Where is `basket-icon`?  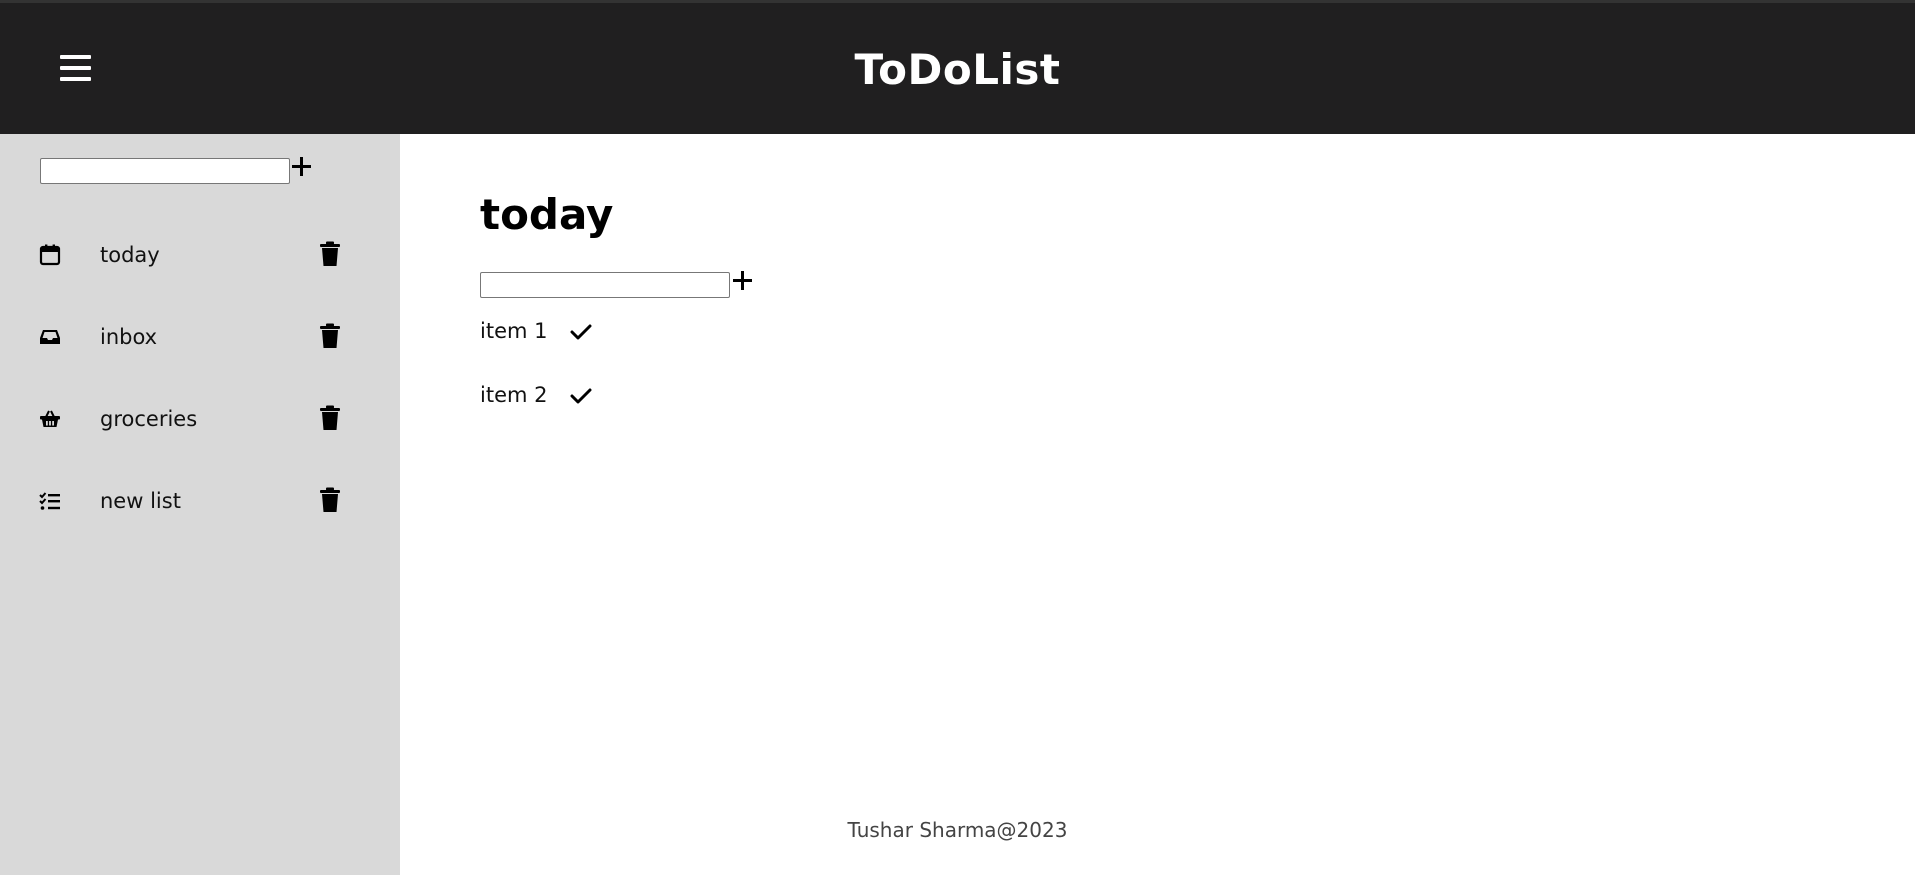
basket-icon is located at coordinates (50, 418).